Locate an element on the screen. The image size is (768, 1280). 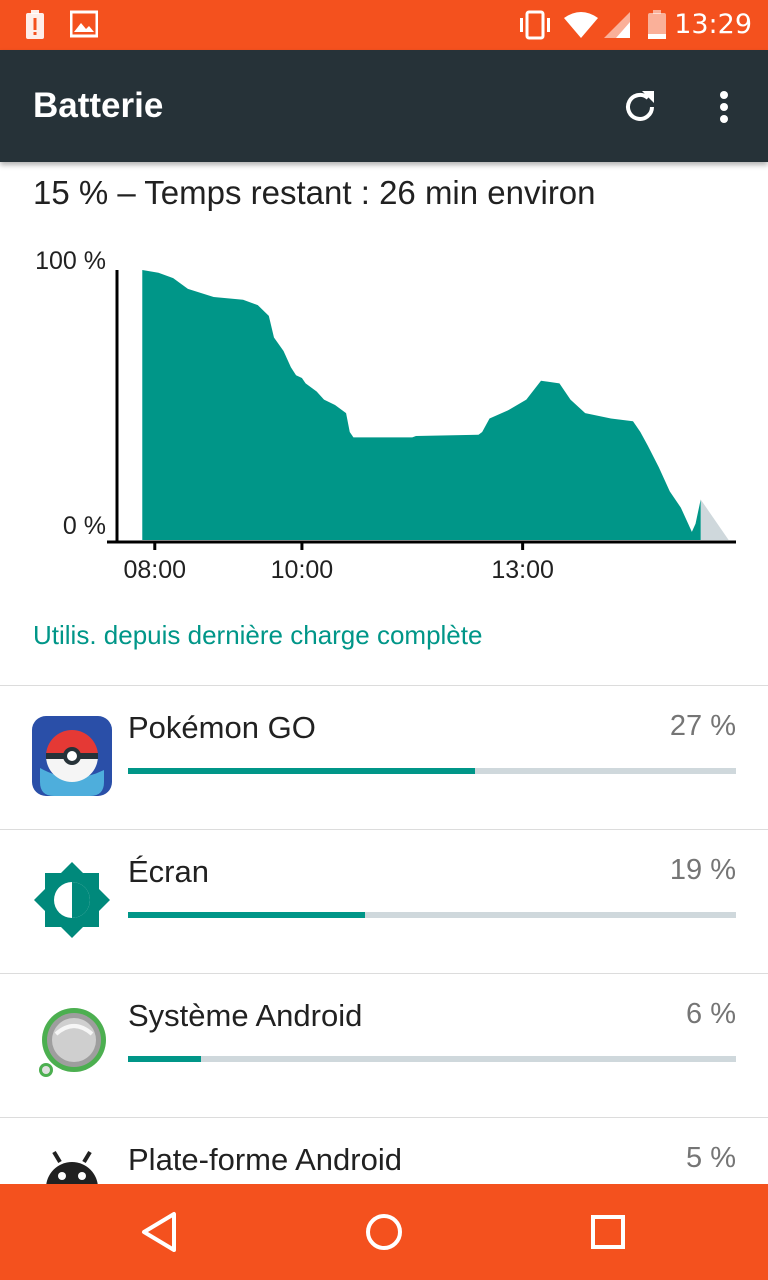
page-title: Batterie is located at coordinates (98, 105).